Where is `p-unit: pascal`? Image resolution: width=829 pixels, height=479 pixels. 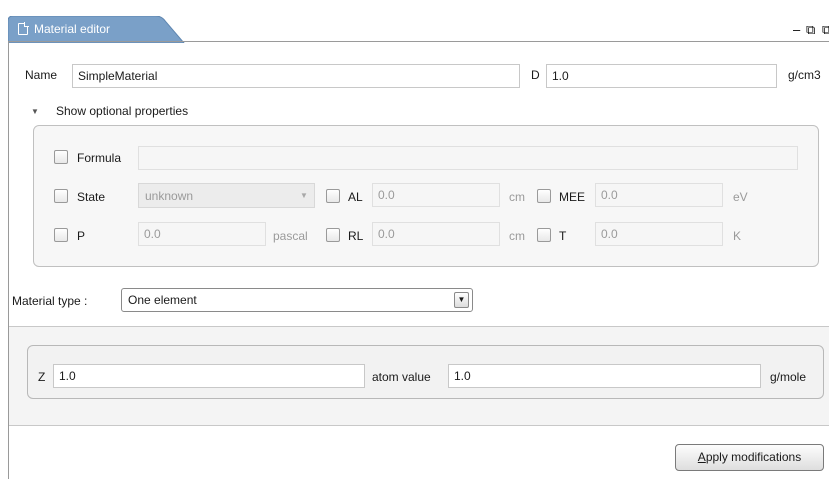 p-unit: pascal is located at coordinates (290, 236).